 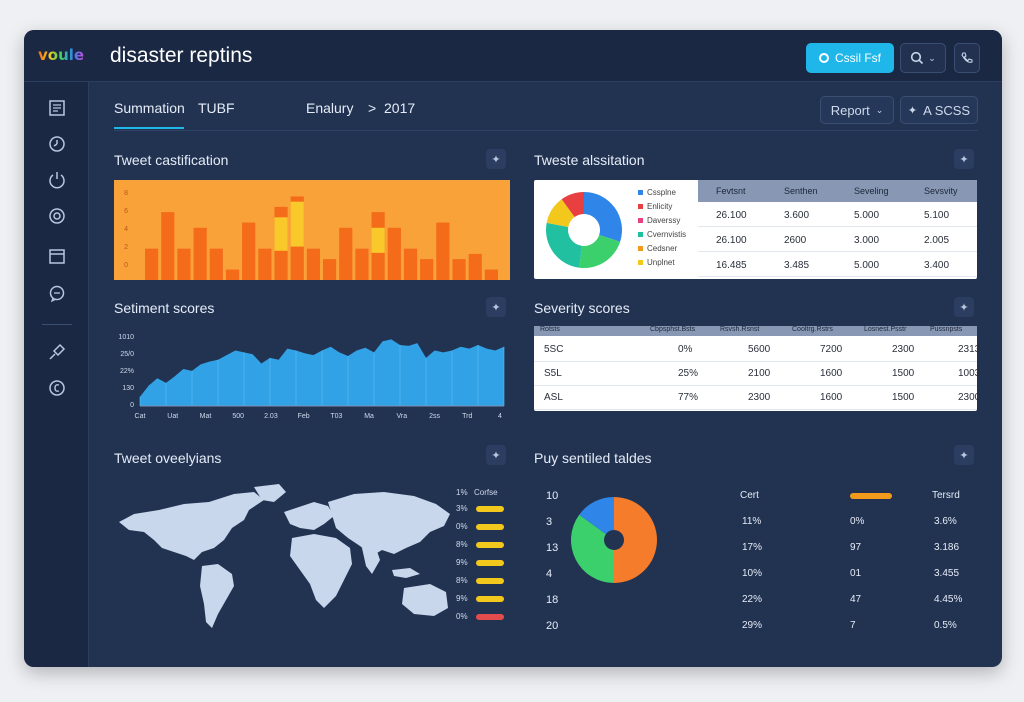 I want to click on primary-action-button: Cssil Fsf, so click(x=850, y=58).